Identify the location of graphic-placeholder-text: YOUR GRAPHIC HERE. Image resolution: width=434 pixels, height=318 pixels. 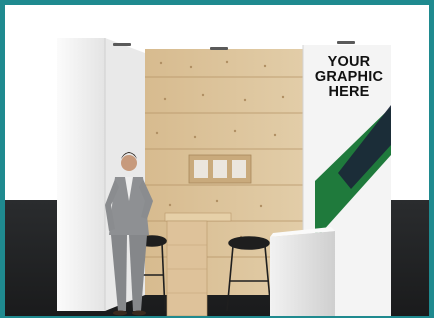
(349, 77).